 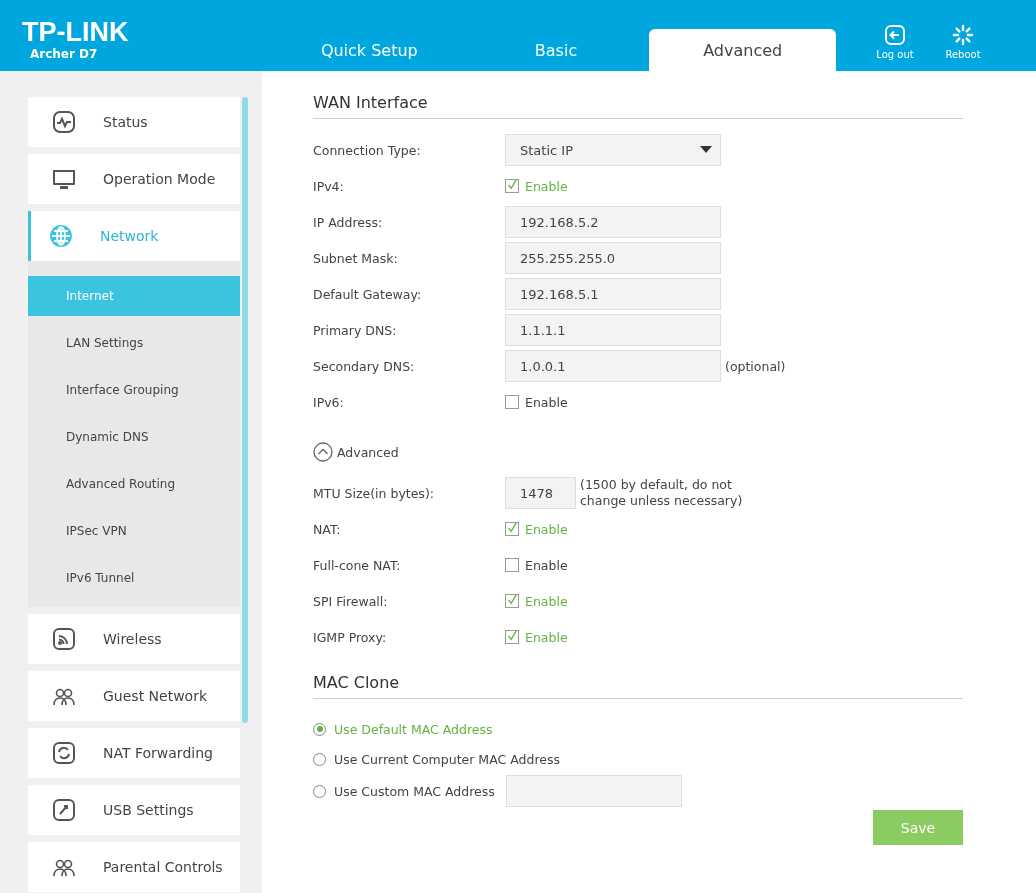 What do you see at coordinates (134, 122) in the screenshot?
I see `sidebar-item: Status` at bounding box center [134, 122].